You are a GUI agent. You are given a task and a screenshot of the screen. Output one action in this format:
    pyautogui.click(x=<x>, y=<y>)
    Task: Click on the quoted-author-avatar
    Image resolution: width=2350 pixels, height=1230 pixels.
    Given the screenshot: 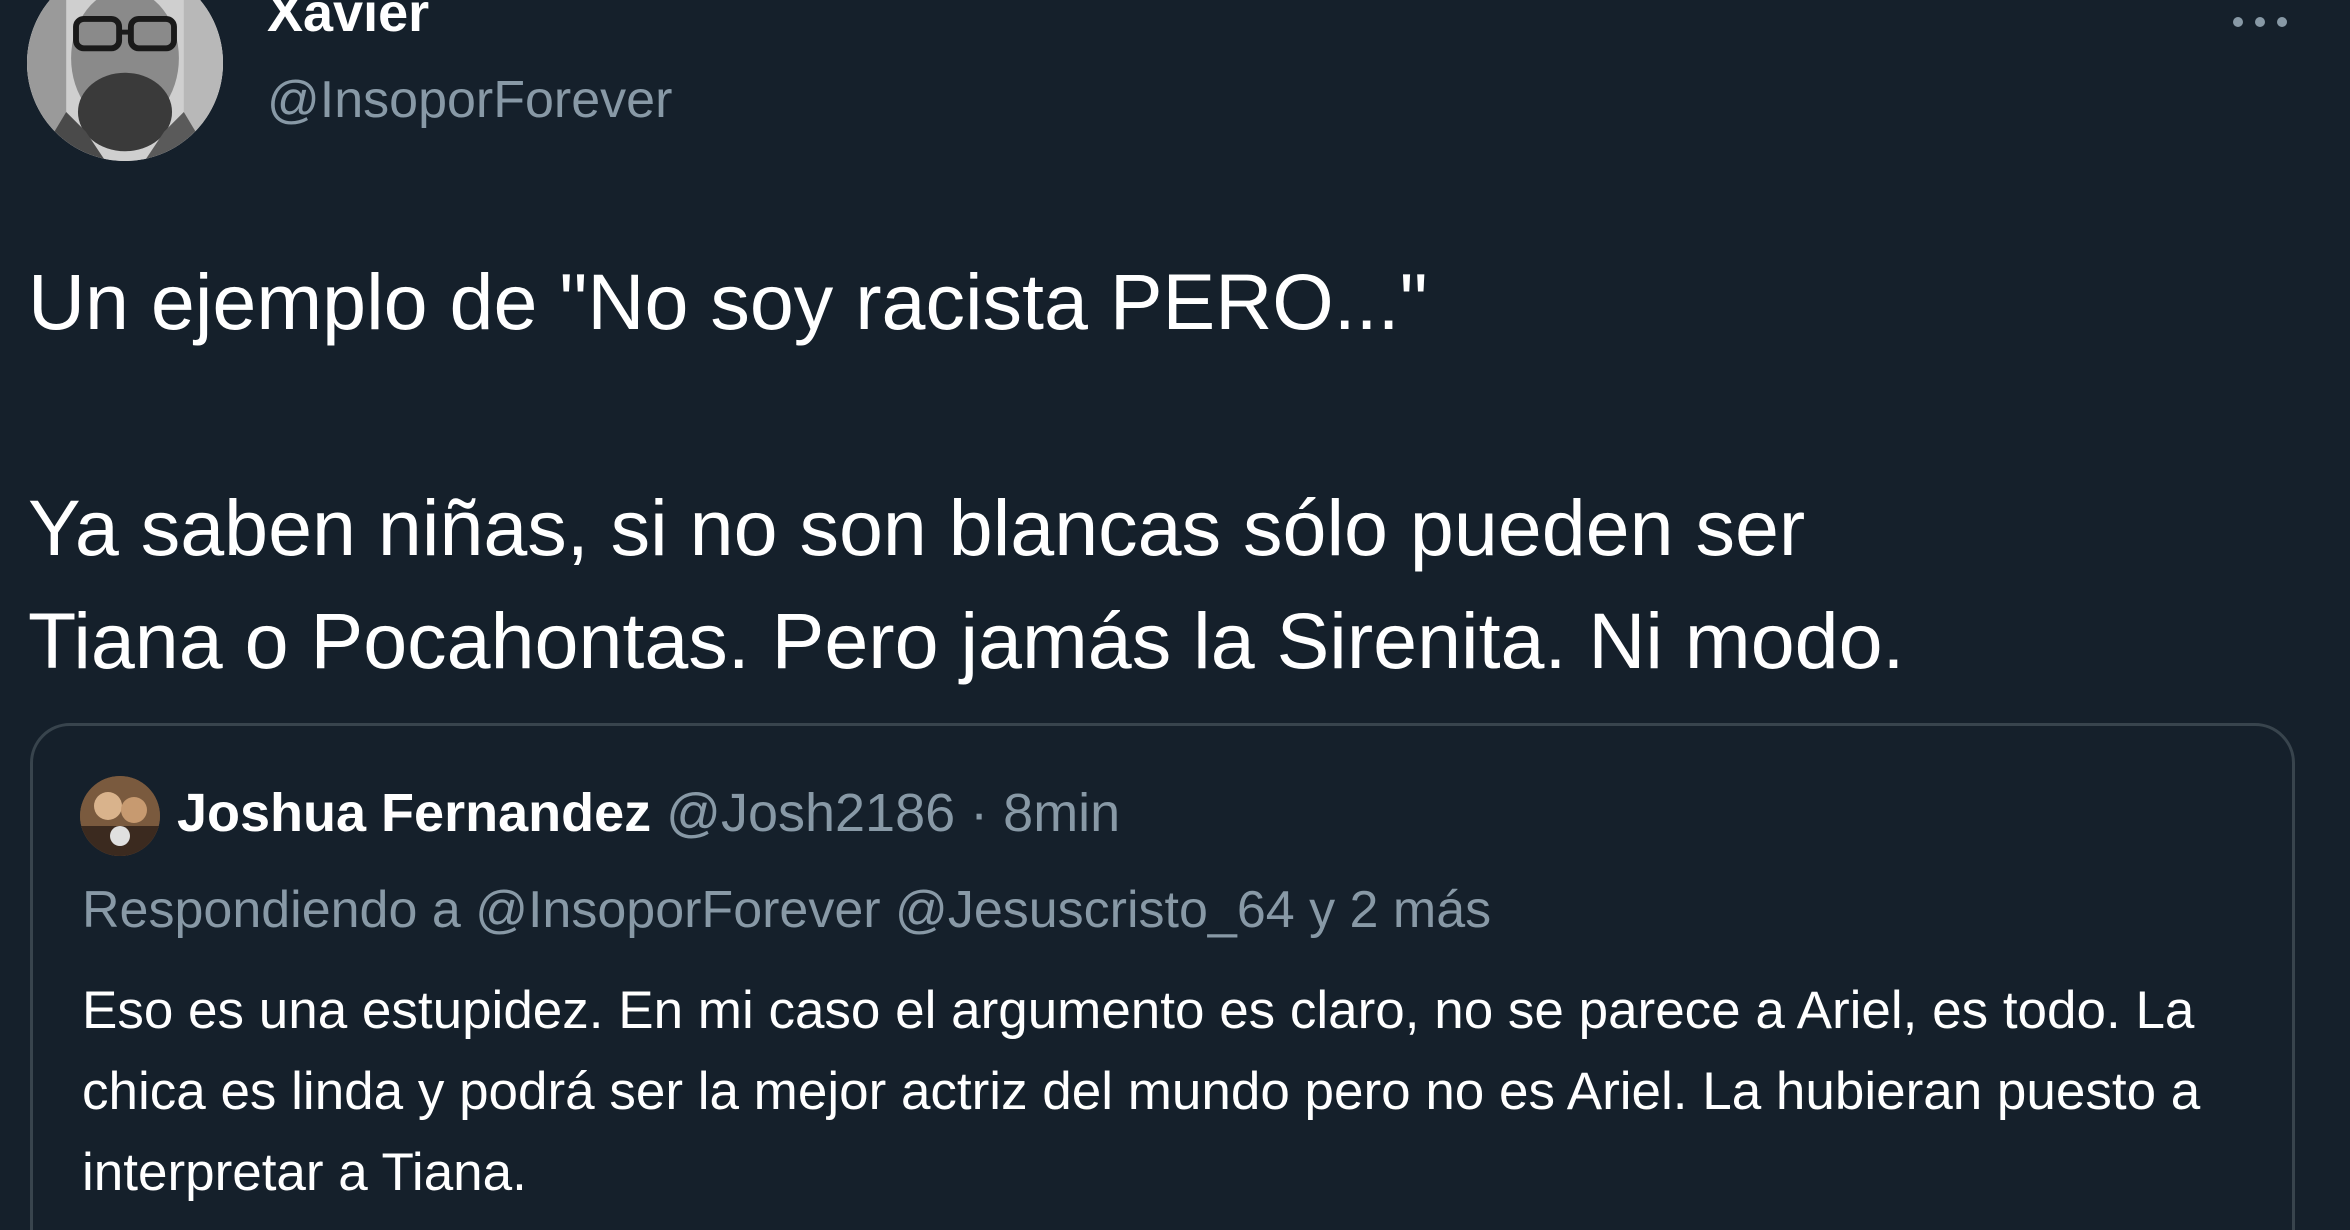 What is the action you would take?
    pyautogui.click(x=120, y=816)
    